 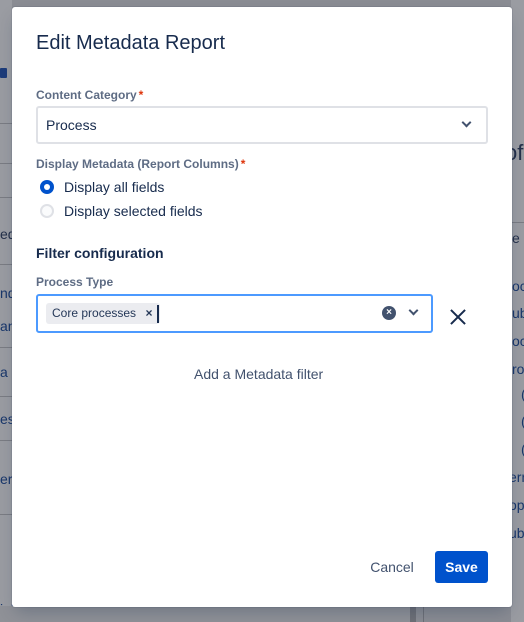 I want to click on display-metadata-label: Display Metadata (Report Columns) *, so click(x=140, y=164).